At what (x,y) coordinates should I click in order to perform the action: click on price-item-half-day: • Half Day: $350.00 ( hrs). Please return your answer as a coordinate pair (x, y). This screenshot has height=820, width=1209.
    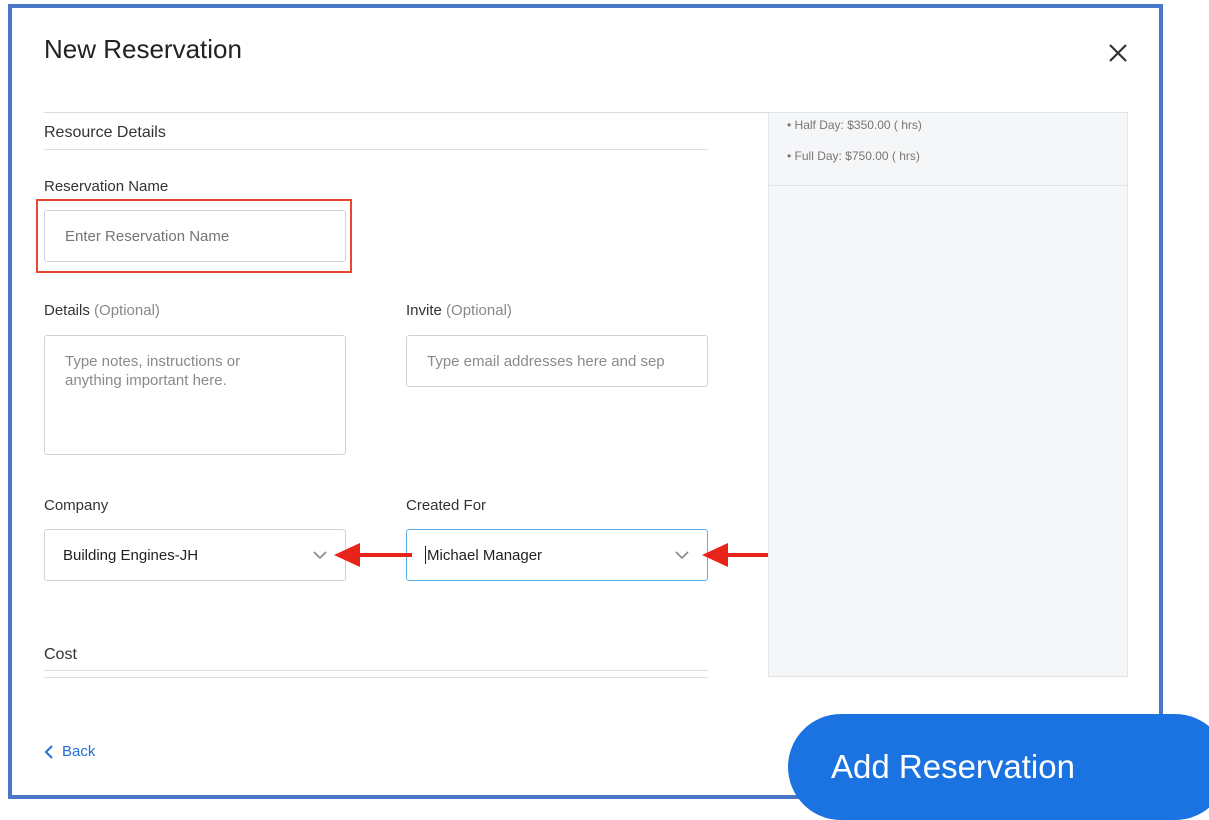
    Looking at the image, I should click on (854, 125).